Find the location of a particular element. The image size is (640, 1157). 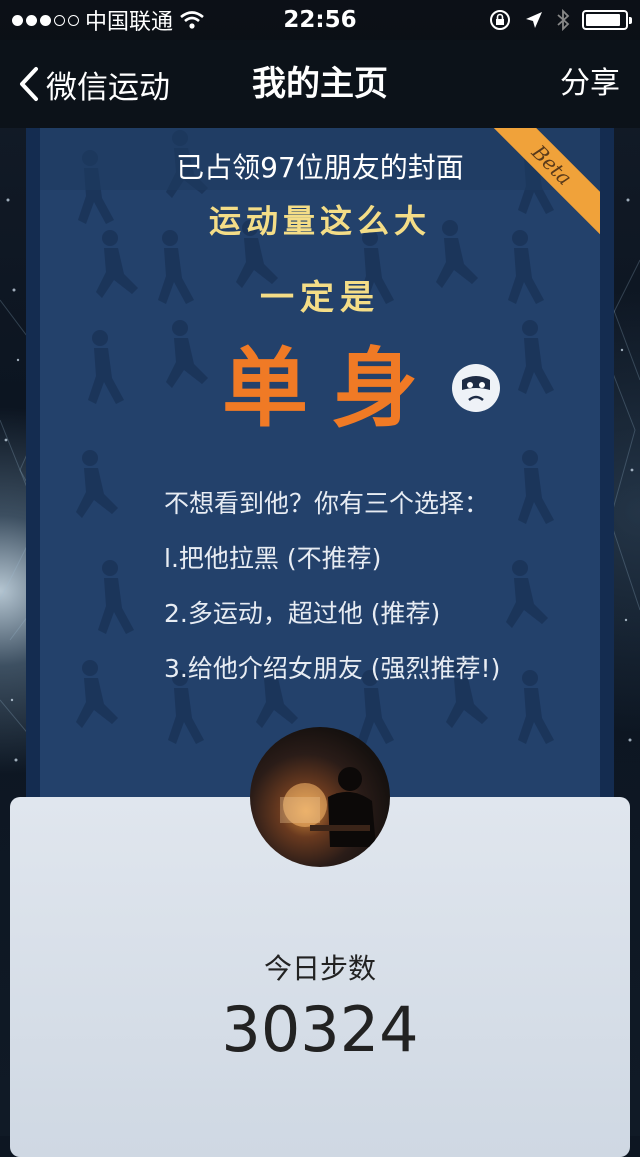

navigation-bar: 微信运动 我的主页 分享 is located at coordinates (320, 84).